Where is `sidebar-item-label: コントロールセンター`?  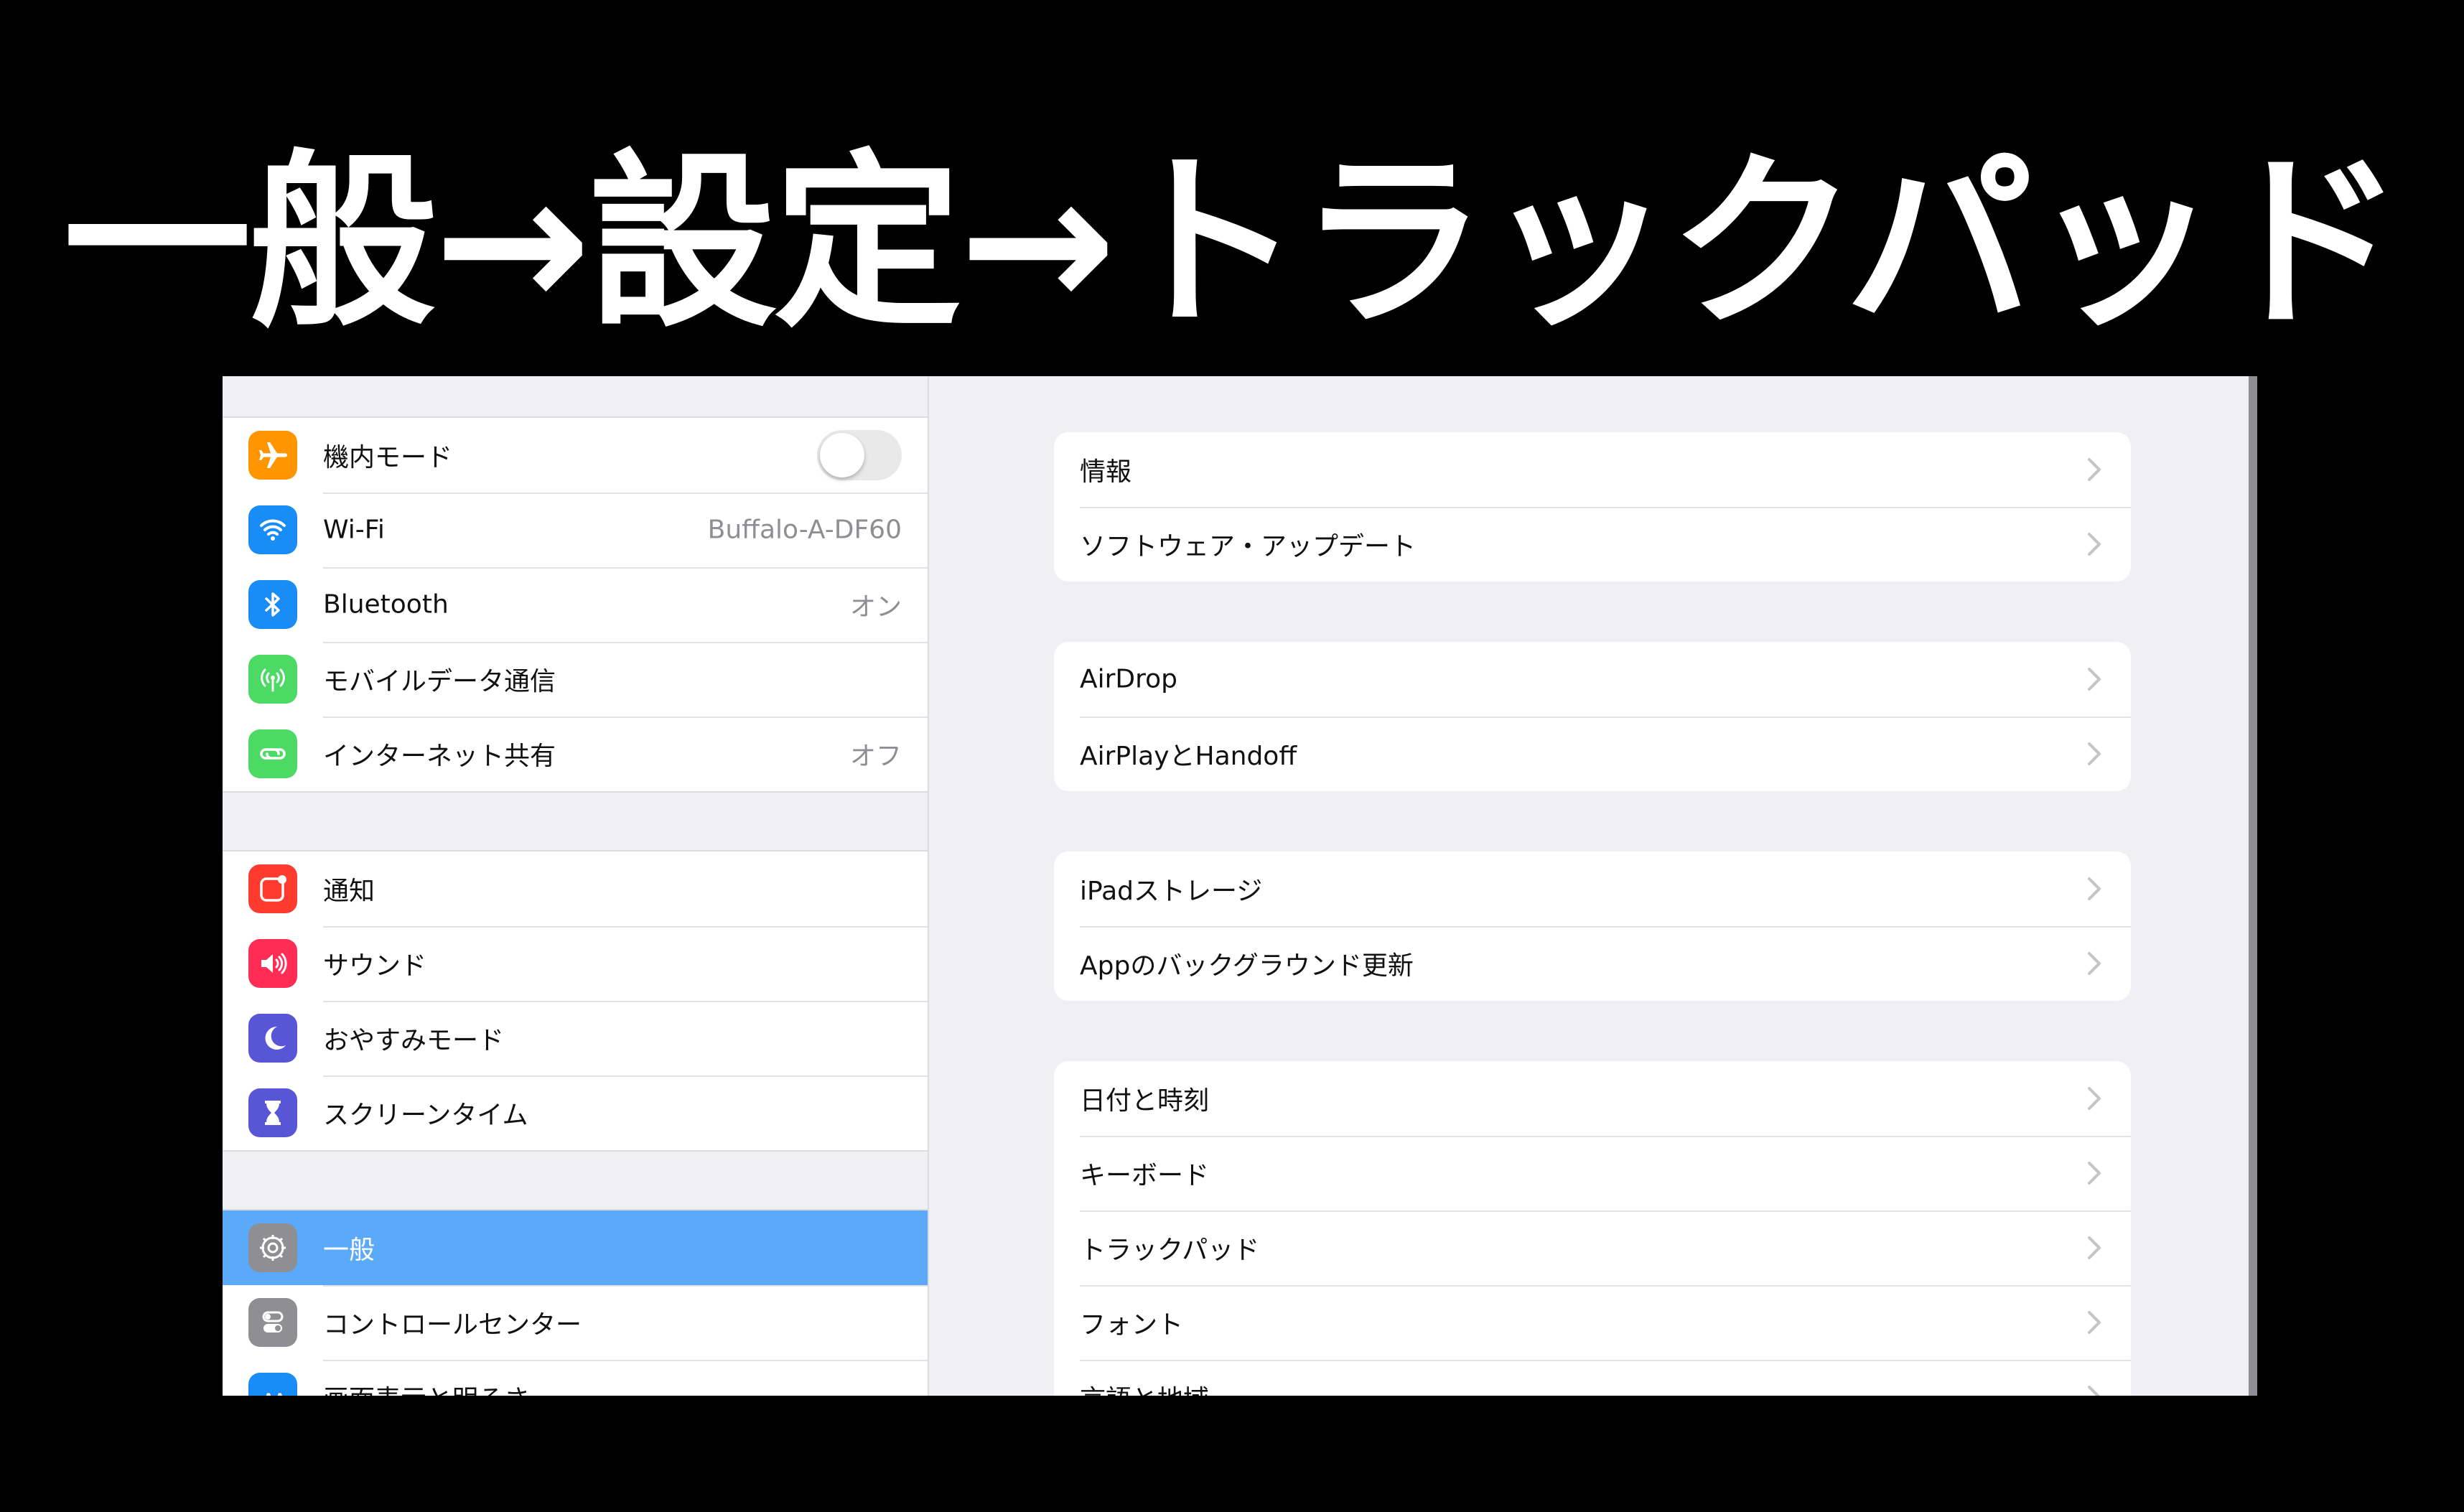
sidebar-item-label: コントロールセンター is located at coordinates (452, 1325).